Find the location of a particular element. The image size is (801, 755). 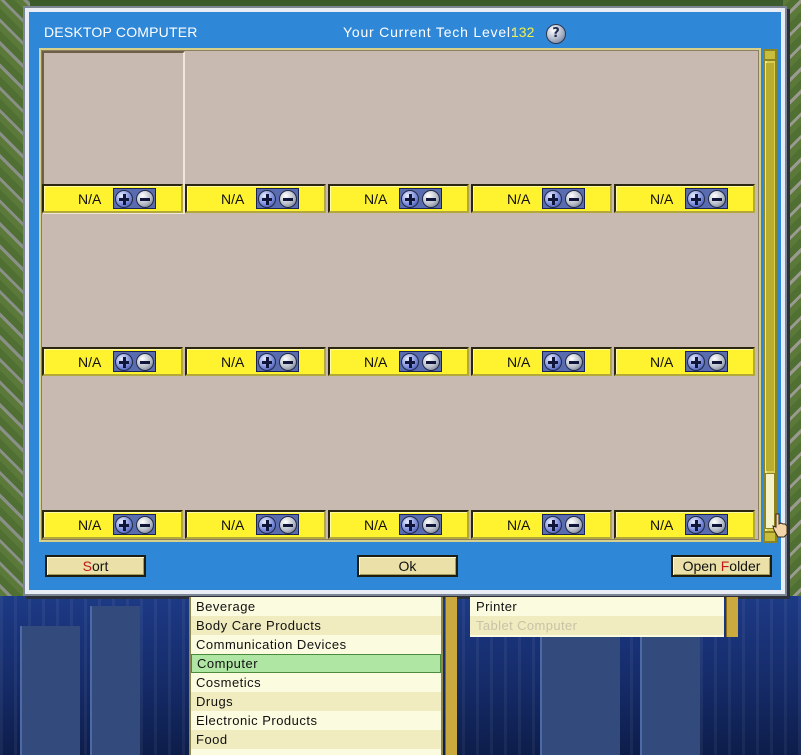

list-item: Printer is located at coordinates (597, 606).